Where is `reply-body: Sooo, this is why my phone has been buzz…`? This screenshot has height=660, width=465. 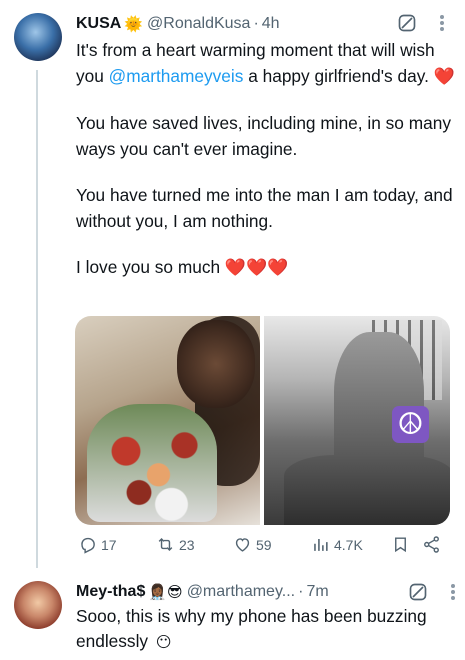 reply-body: Sooo, this is why my phone has been buzz… is located at coordinates (266, 629).